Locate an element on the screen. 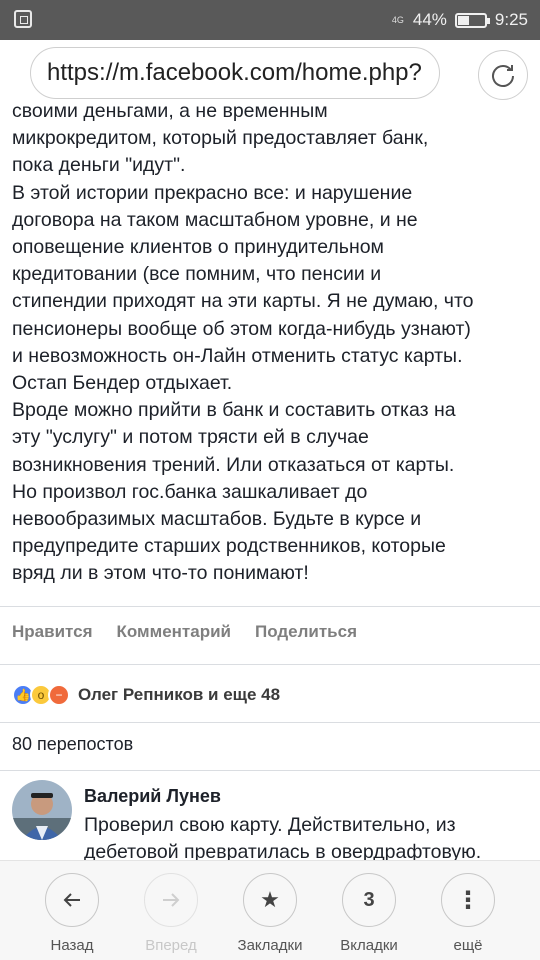 The height and width of the screenshot is (960, 540). battery-icon is located at coordinates (472, 20).